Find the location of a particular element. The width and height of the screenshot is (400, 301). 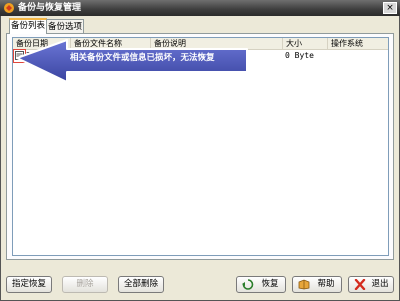

column-size: 大小 is located at coordinates (305, 43).